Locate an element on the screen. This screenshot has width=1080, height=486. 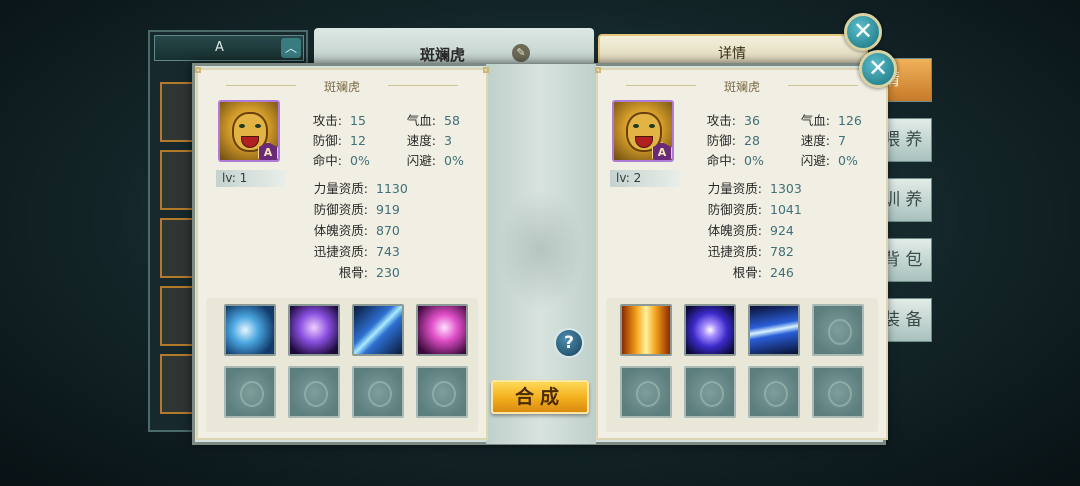
tab-label: 装 备 is located at coordinates (903, 320).